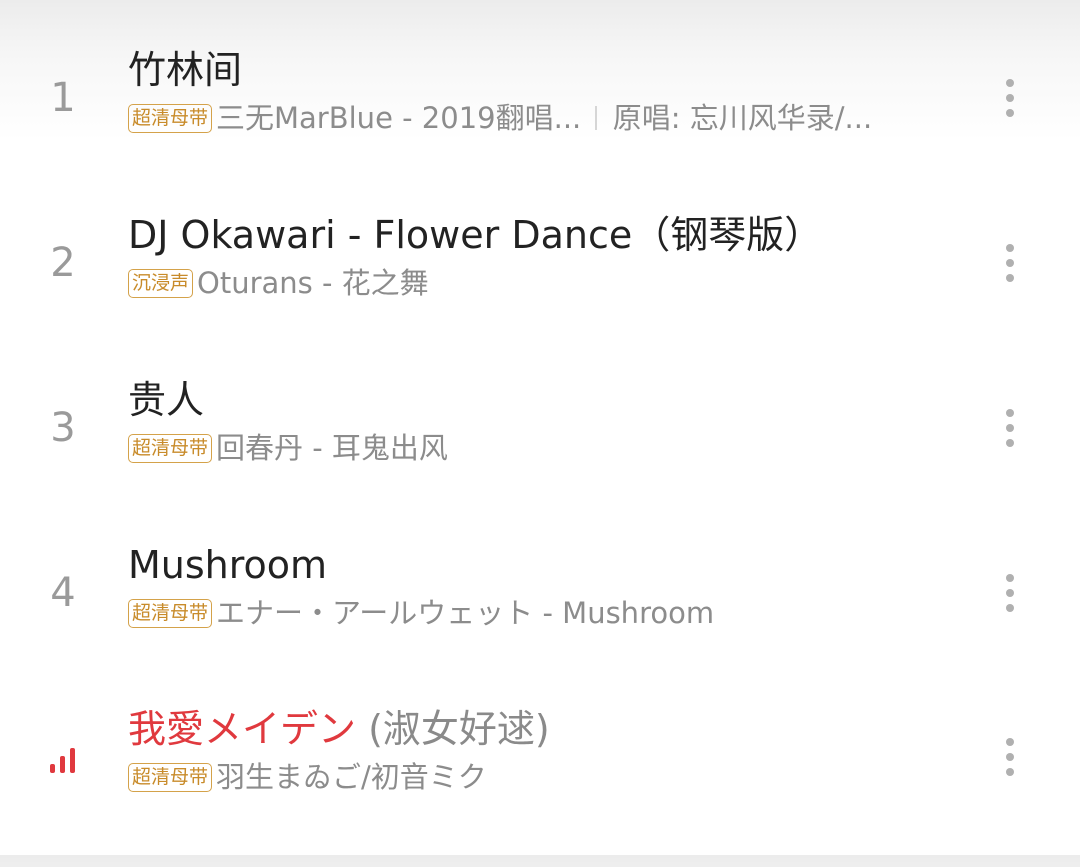 This screenshot has width=1080, height=867. I want to click on song-title-subtitle: (淑女好逑), so click(453, 729).